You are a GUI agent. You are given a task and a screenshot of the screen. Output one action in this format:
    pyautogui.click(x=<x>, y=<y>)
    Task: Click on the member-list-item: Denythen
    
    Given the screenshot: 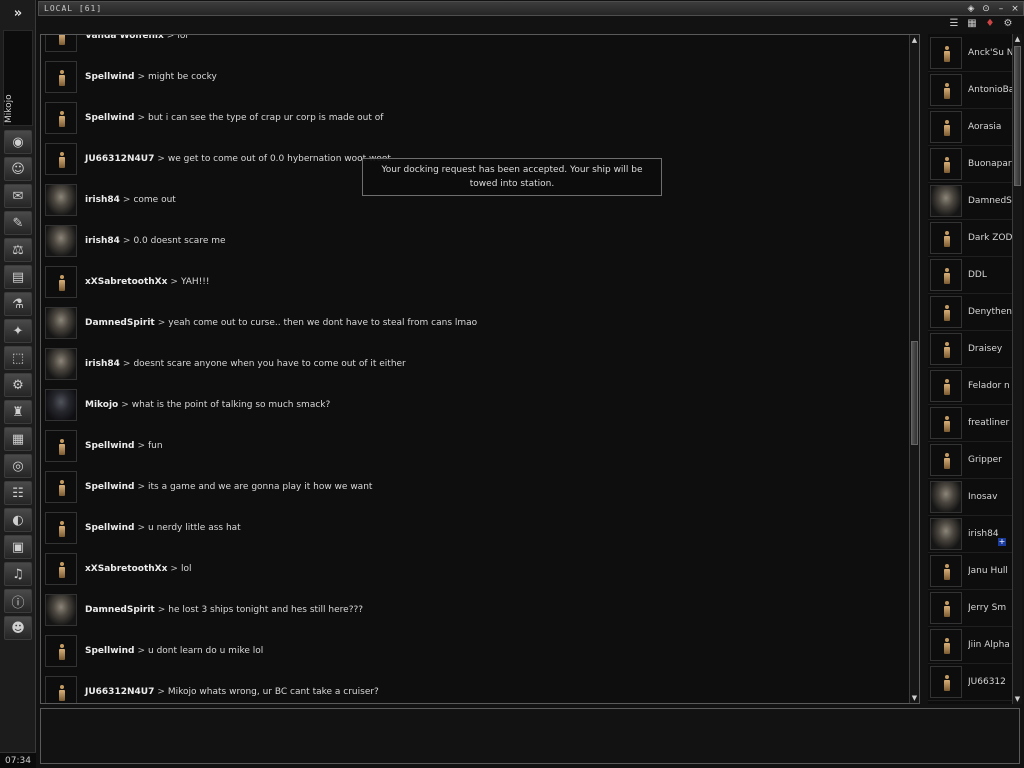 What is the action you would take?
    pyautogui.click(x=971, y=312)
    